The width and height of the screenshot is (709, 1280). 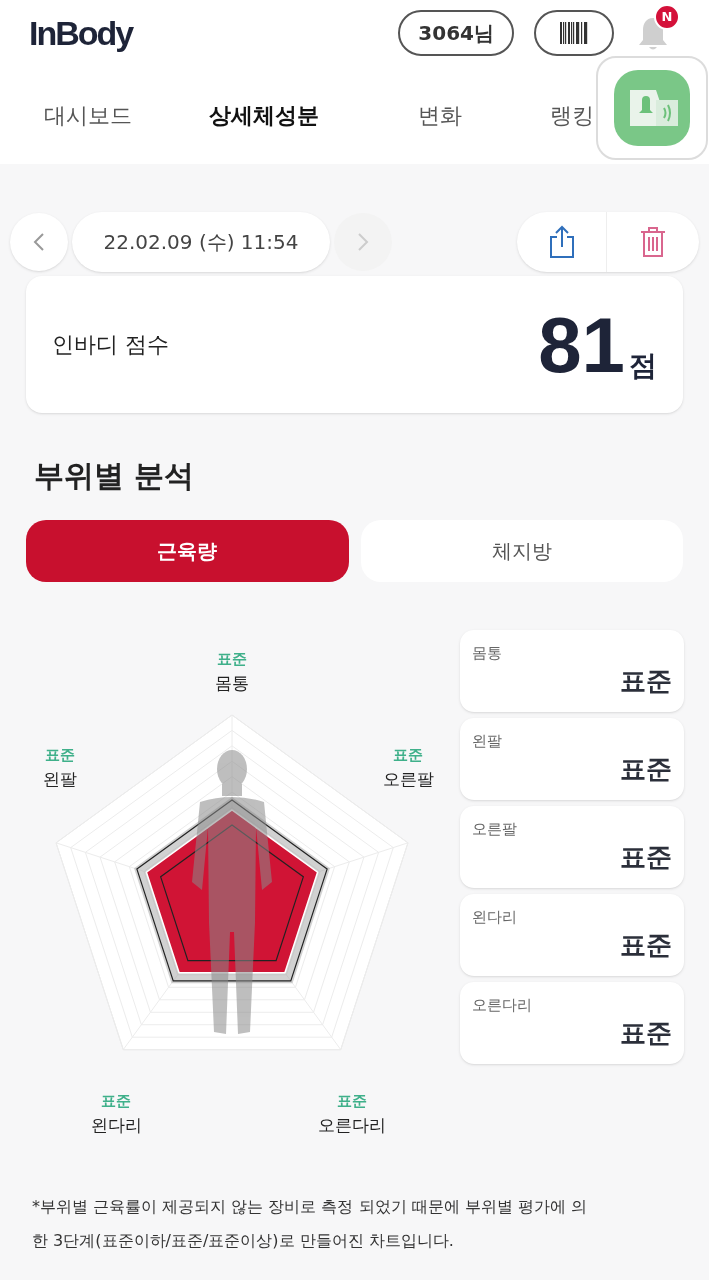 What do you see at coordinates (115, 476) in the screenshot?
I see `section-title: 부위별 분석` at bounding box center [115, 476].